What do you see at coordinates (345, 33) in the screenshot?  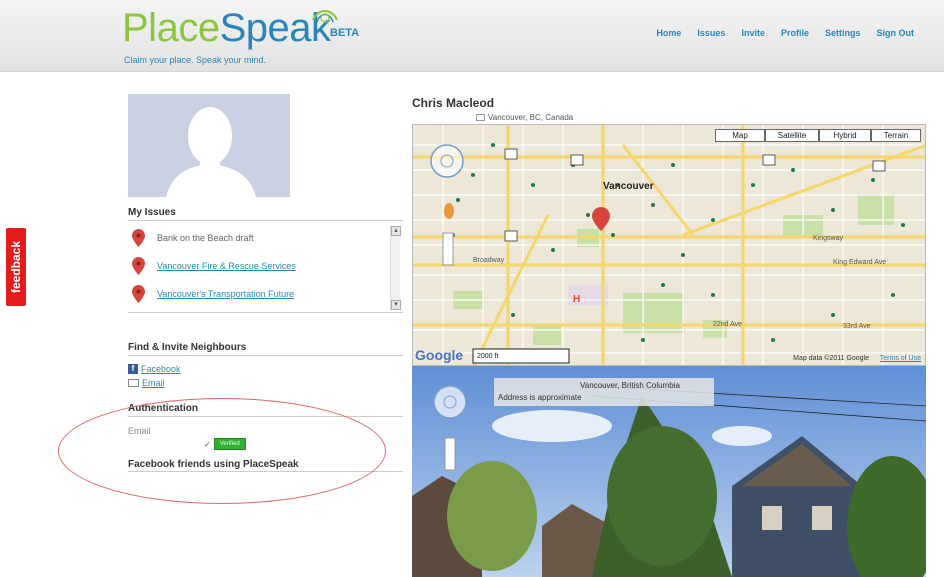 I see `beta-badge: BETA` at bounding box center [345, 33].